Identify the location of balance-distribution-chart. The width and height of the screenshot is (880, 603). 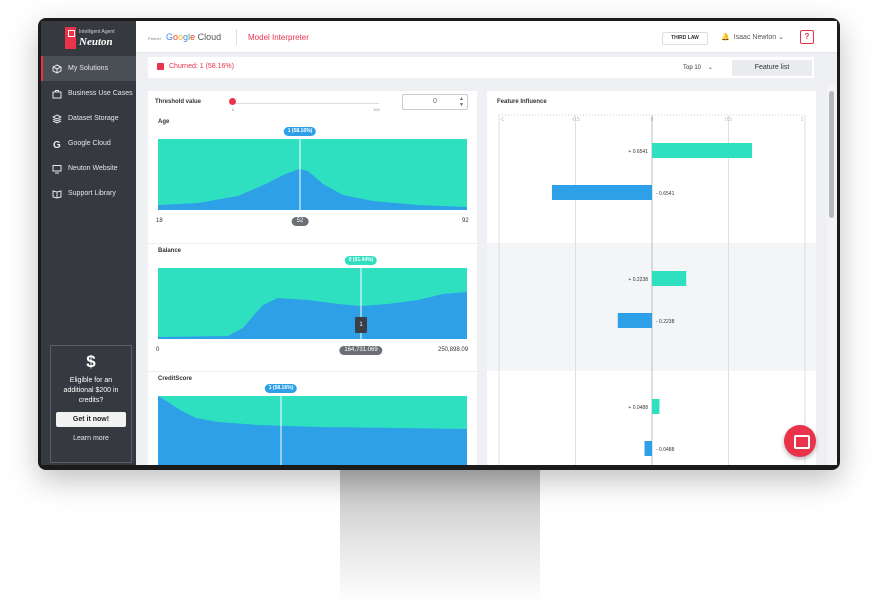
(312, 303).